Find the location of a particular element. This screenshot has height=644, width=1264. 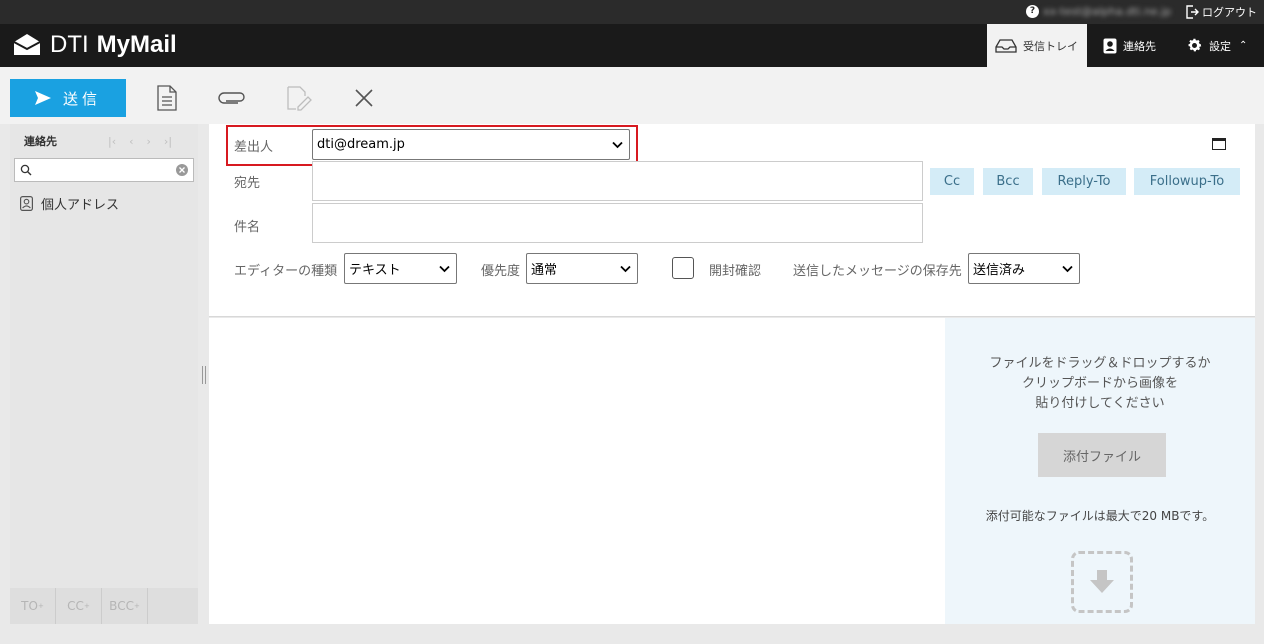

priority-select: 通常 is located at coordinates (582, 268).